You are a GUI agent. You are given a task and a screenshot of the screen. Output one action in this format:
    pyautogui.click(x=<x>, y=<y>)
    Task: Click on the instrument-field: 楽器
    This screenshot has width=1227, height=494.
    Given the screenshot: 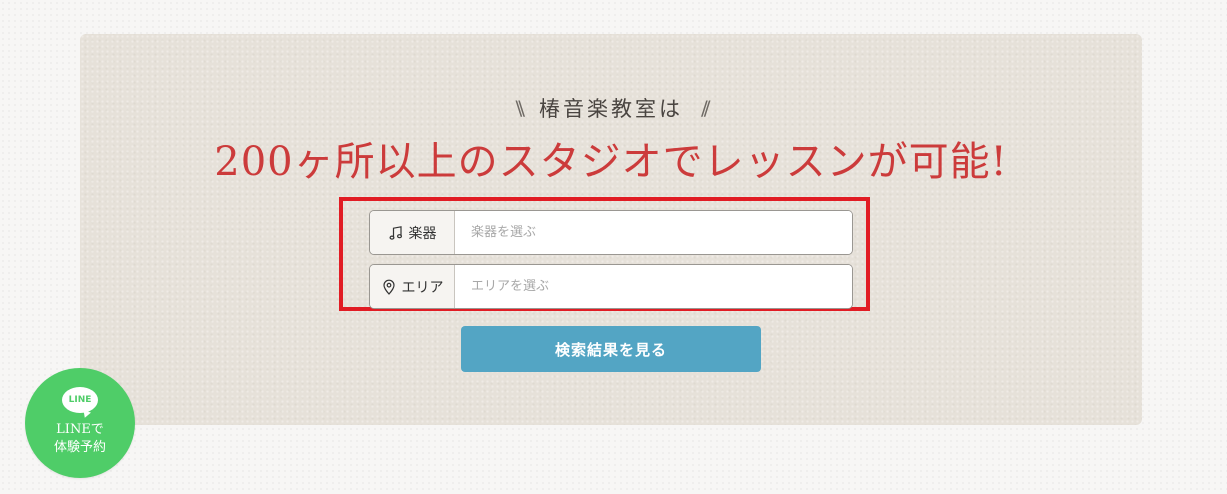 What is the action you would take?
    pyautogui.click(x=611, y=232)
    